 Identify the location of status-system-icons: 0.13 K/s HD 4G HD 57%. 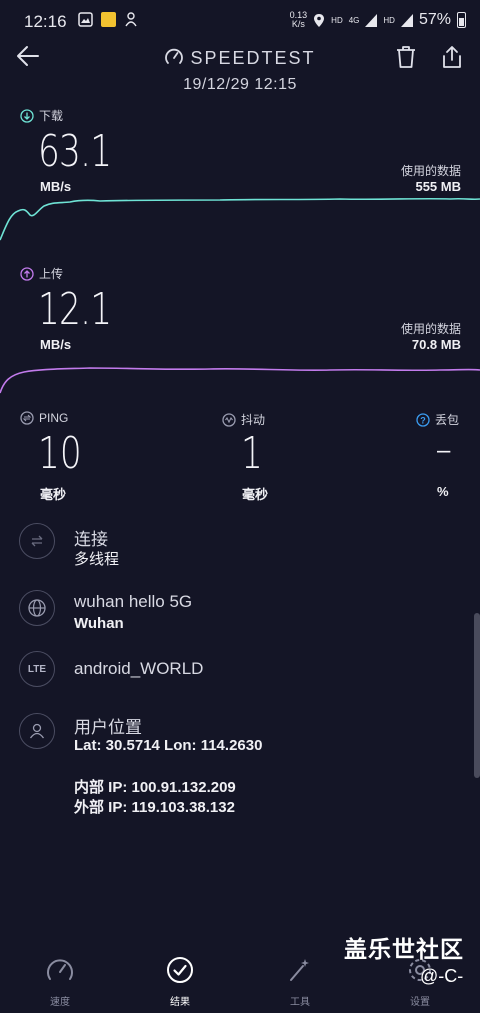
(378, 20).